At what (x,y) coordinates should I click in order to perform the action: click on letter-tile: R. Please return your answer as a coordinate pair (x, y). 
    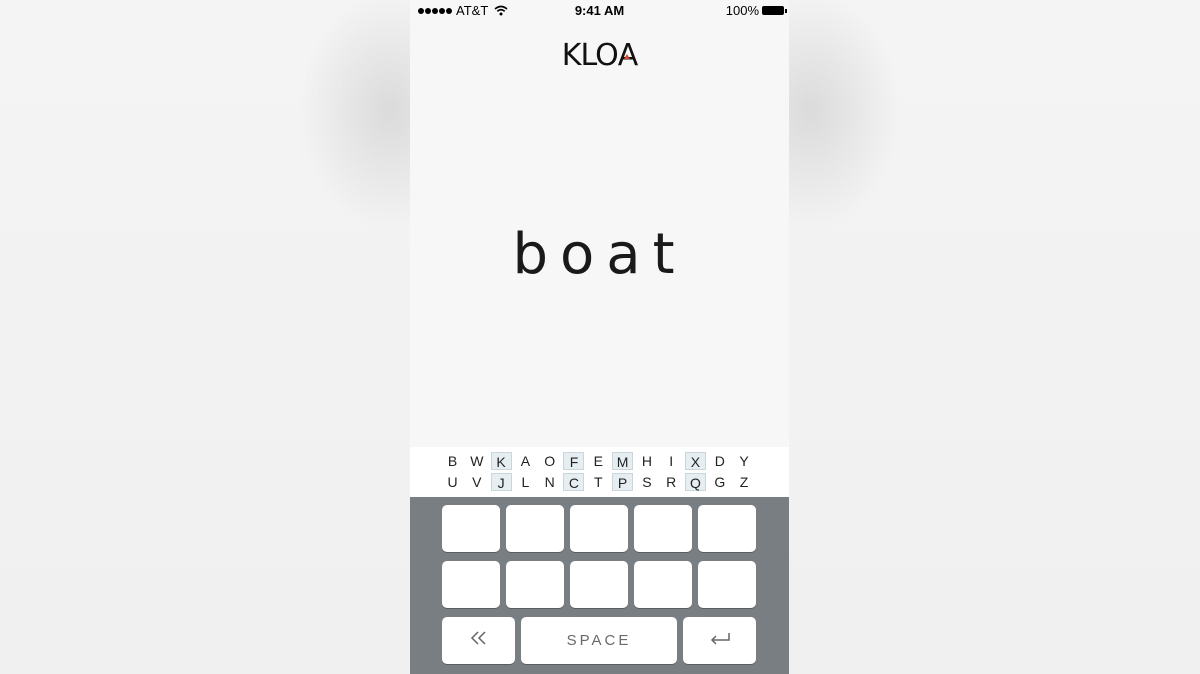
    Looking at the image, I should click on (671, 482).